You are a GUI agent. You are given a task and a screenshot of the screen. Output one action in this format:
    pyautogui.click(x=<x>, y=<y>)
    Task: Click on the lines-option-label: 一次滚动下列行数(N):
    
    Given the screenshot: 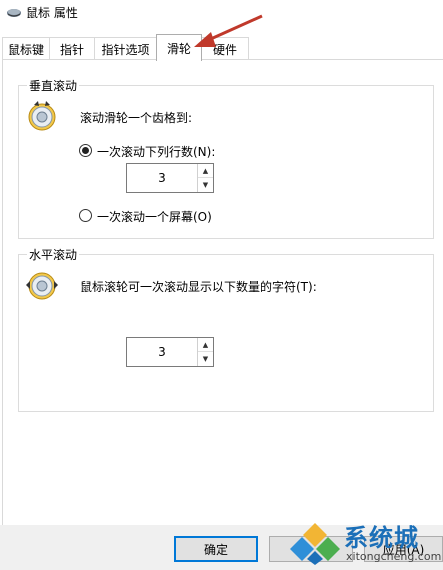 What is the action you would take?
    pyautogui.click(x=156, y=151)
    